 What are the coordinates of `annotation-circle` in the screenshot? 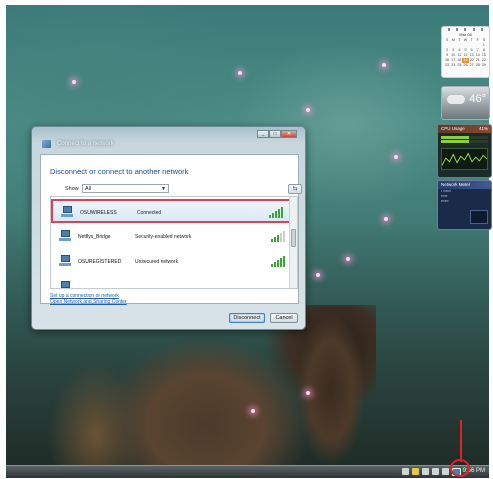 It's located at (460, 468).